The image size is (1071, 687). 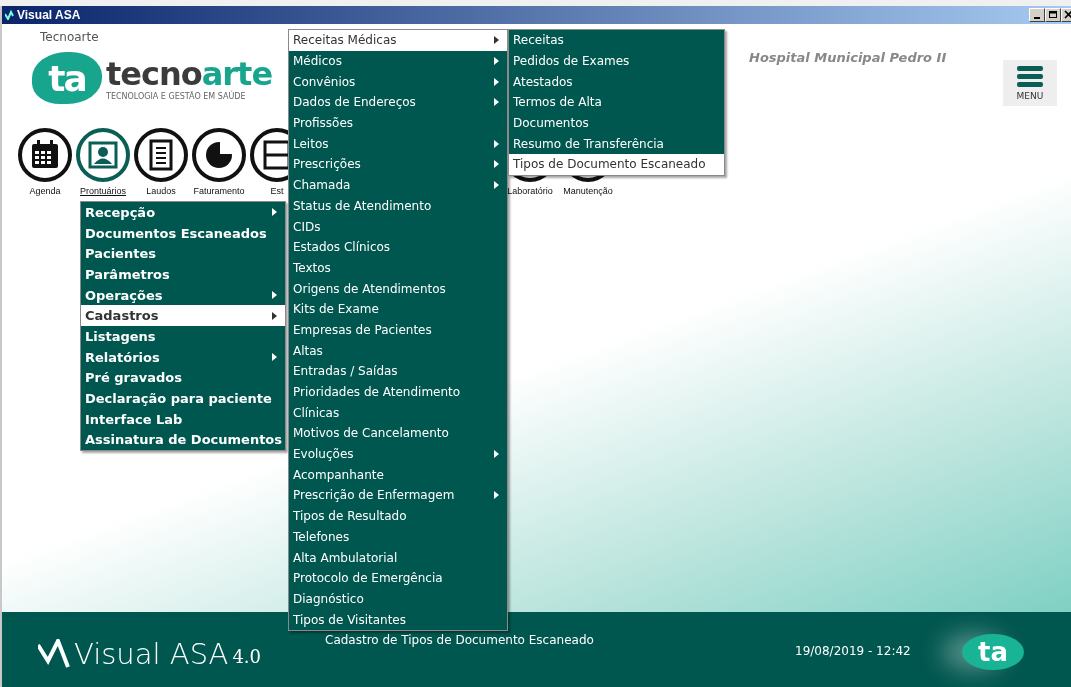 I want to click on minimize-icon, so click(x=1037, y=18).